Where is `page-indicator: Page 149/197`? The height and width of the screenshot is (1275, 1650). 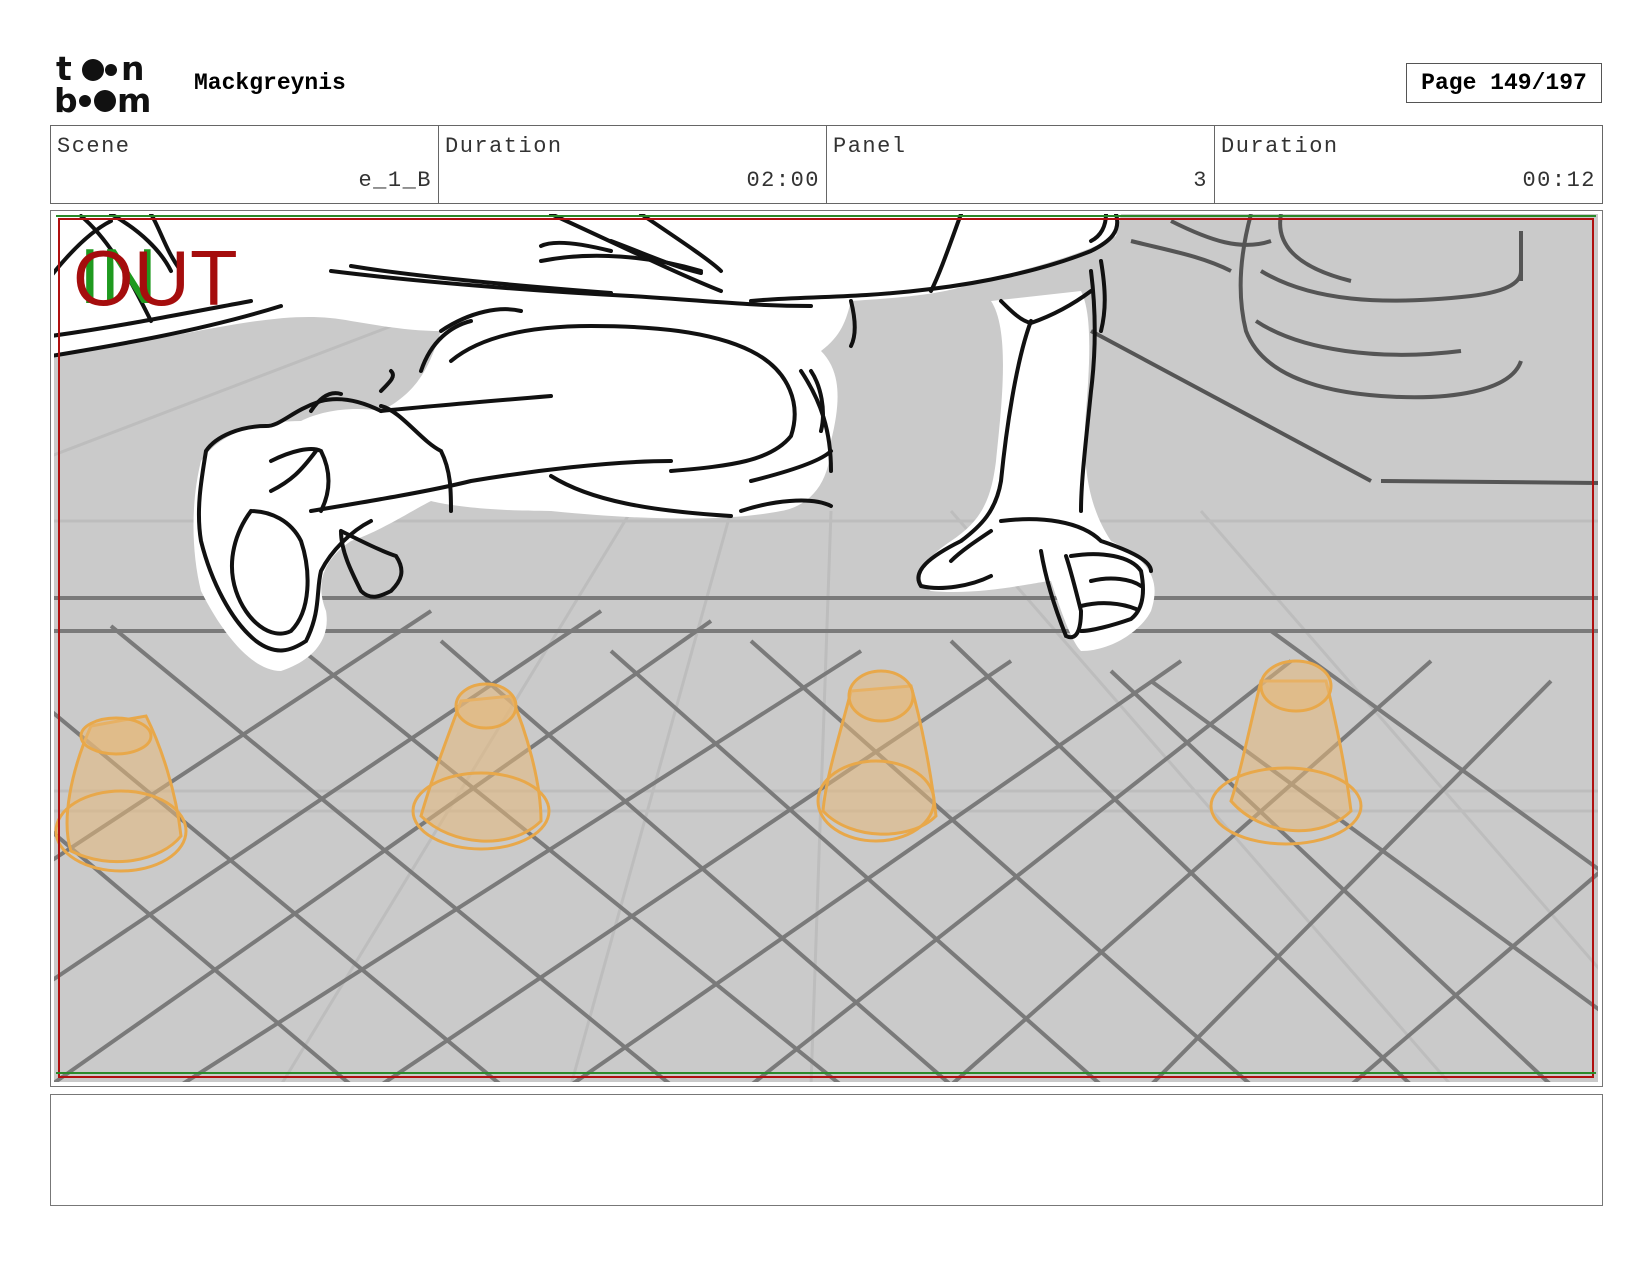
page-indicator: Page 149/197 is located at coordinates (1504, 83).